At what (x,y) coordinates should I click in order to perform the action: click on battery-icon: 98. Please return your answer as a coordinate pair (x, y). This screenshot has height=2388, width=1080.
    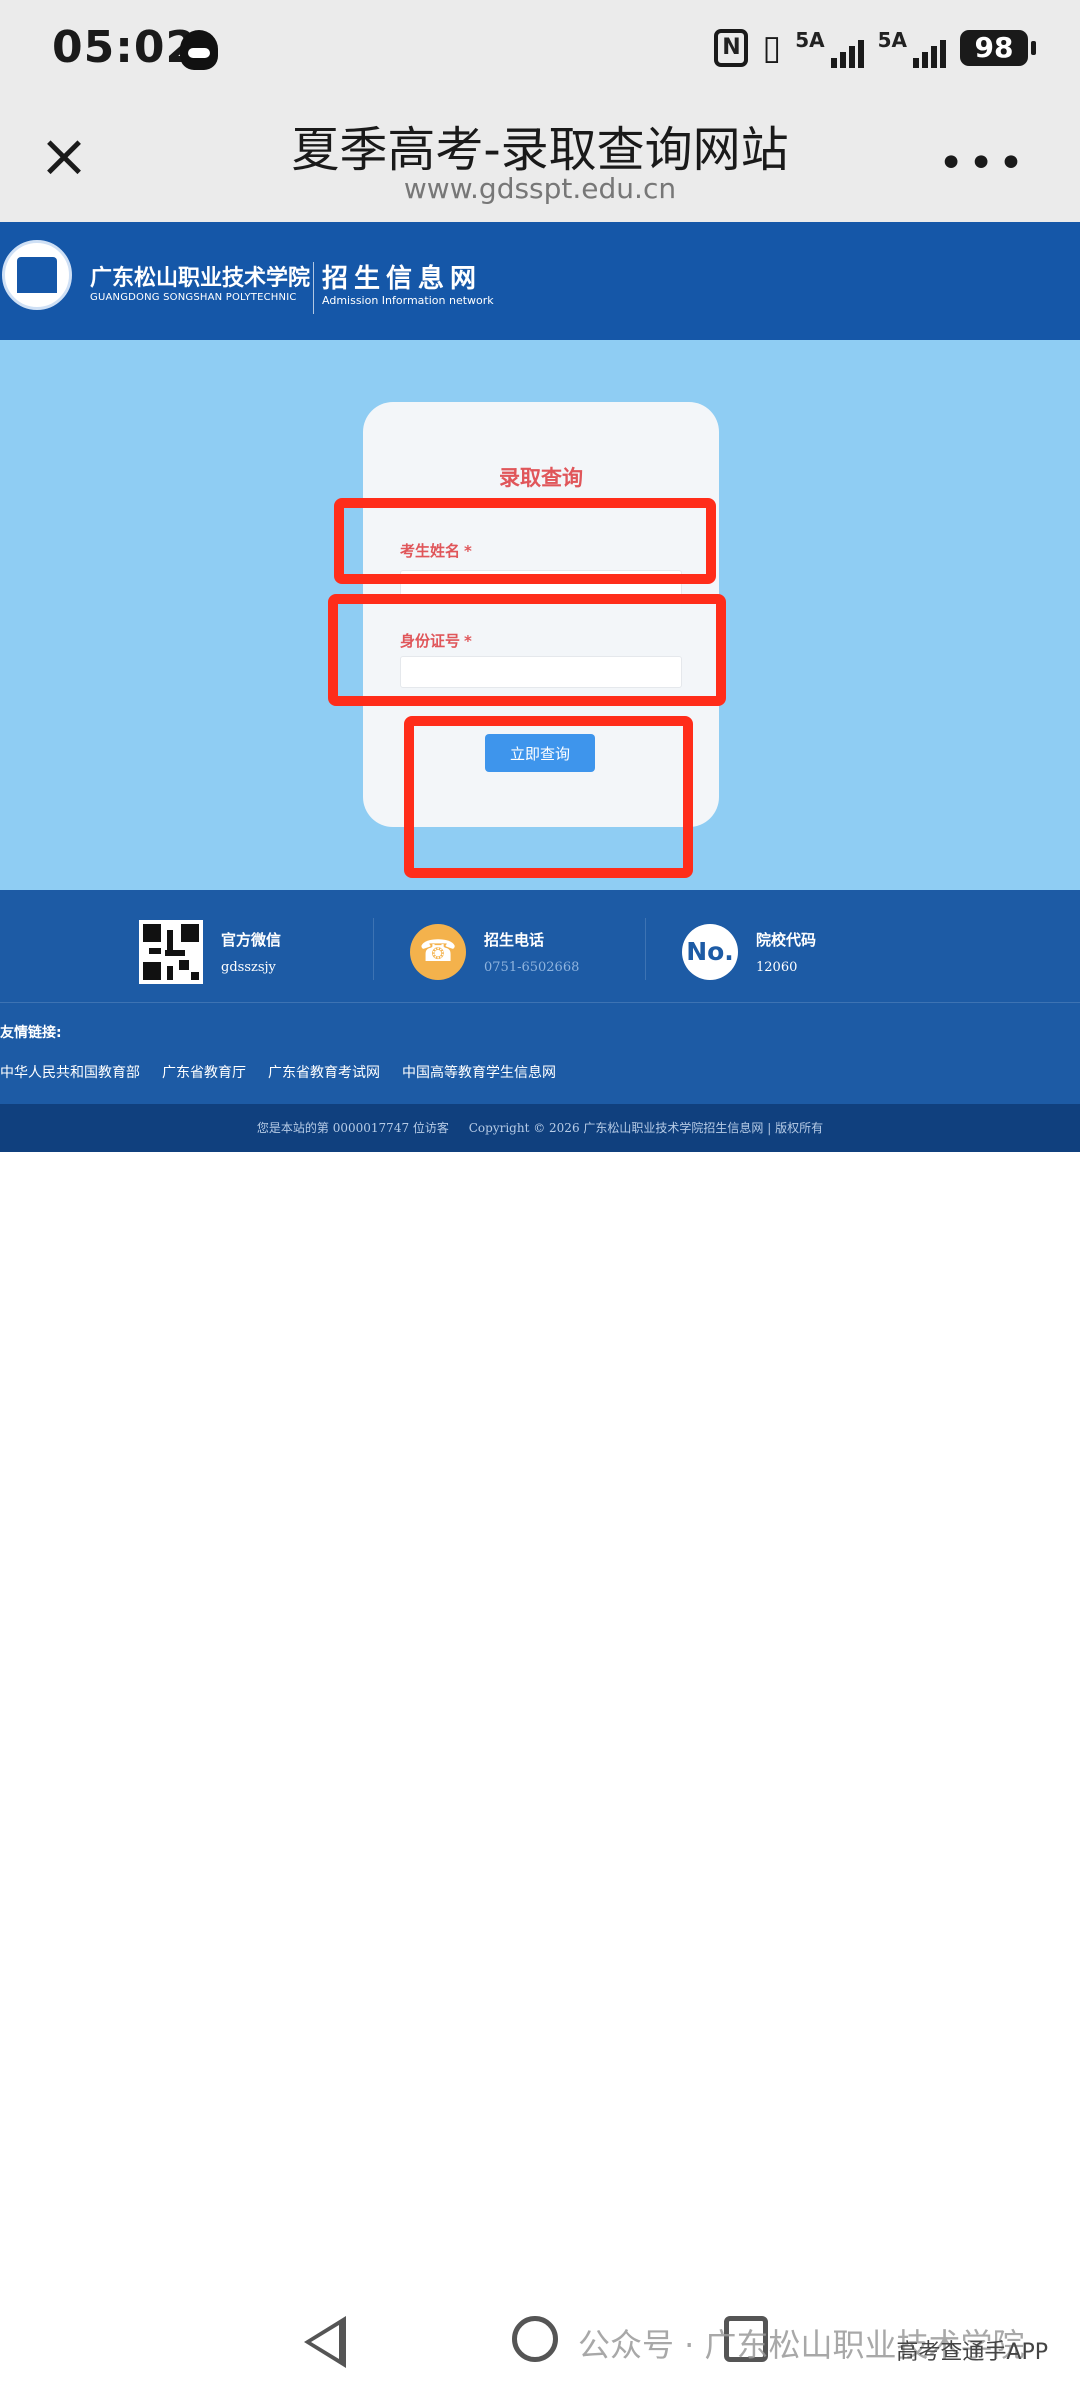
    Looking at the image, I should click on (998, 48).